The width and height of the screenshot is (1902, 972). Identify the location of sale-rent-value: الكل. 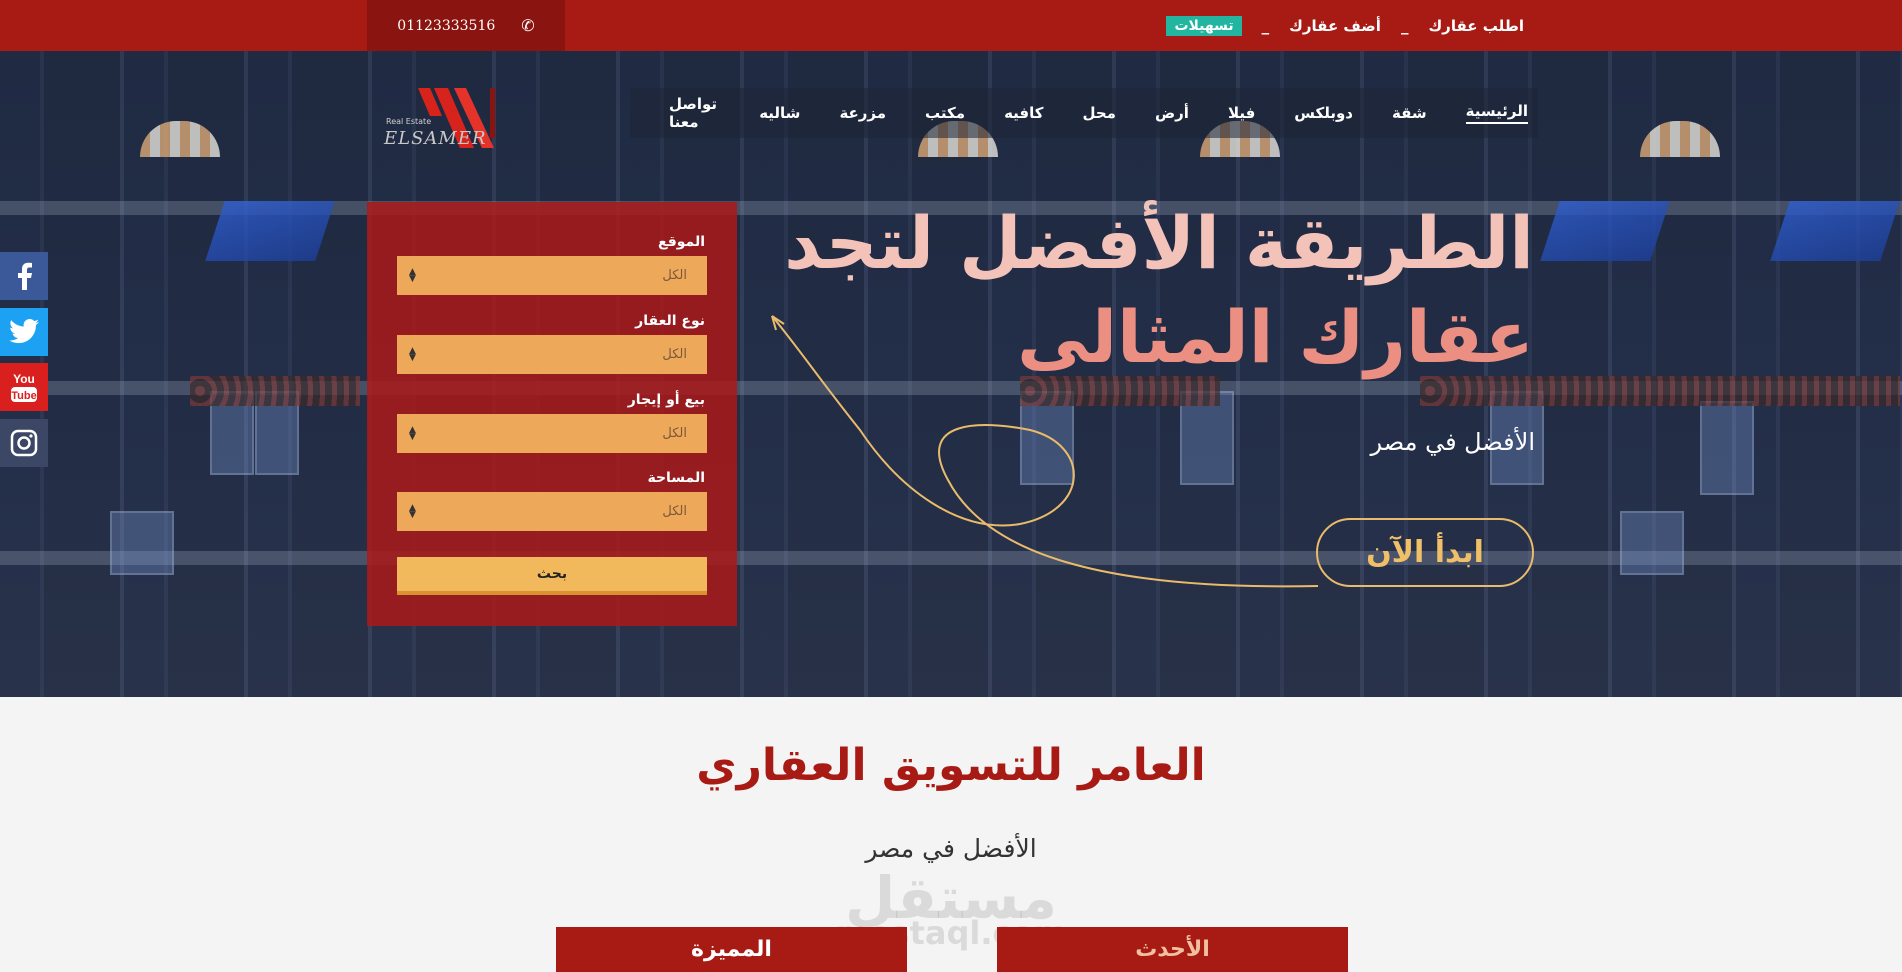
(674, 433).